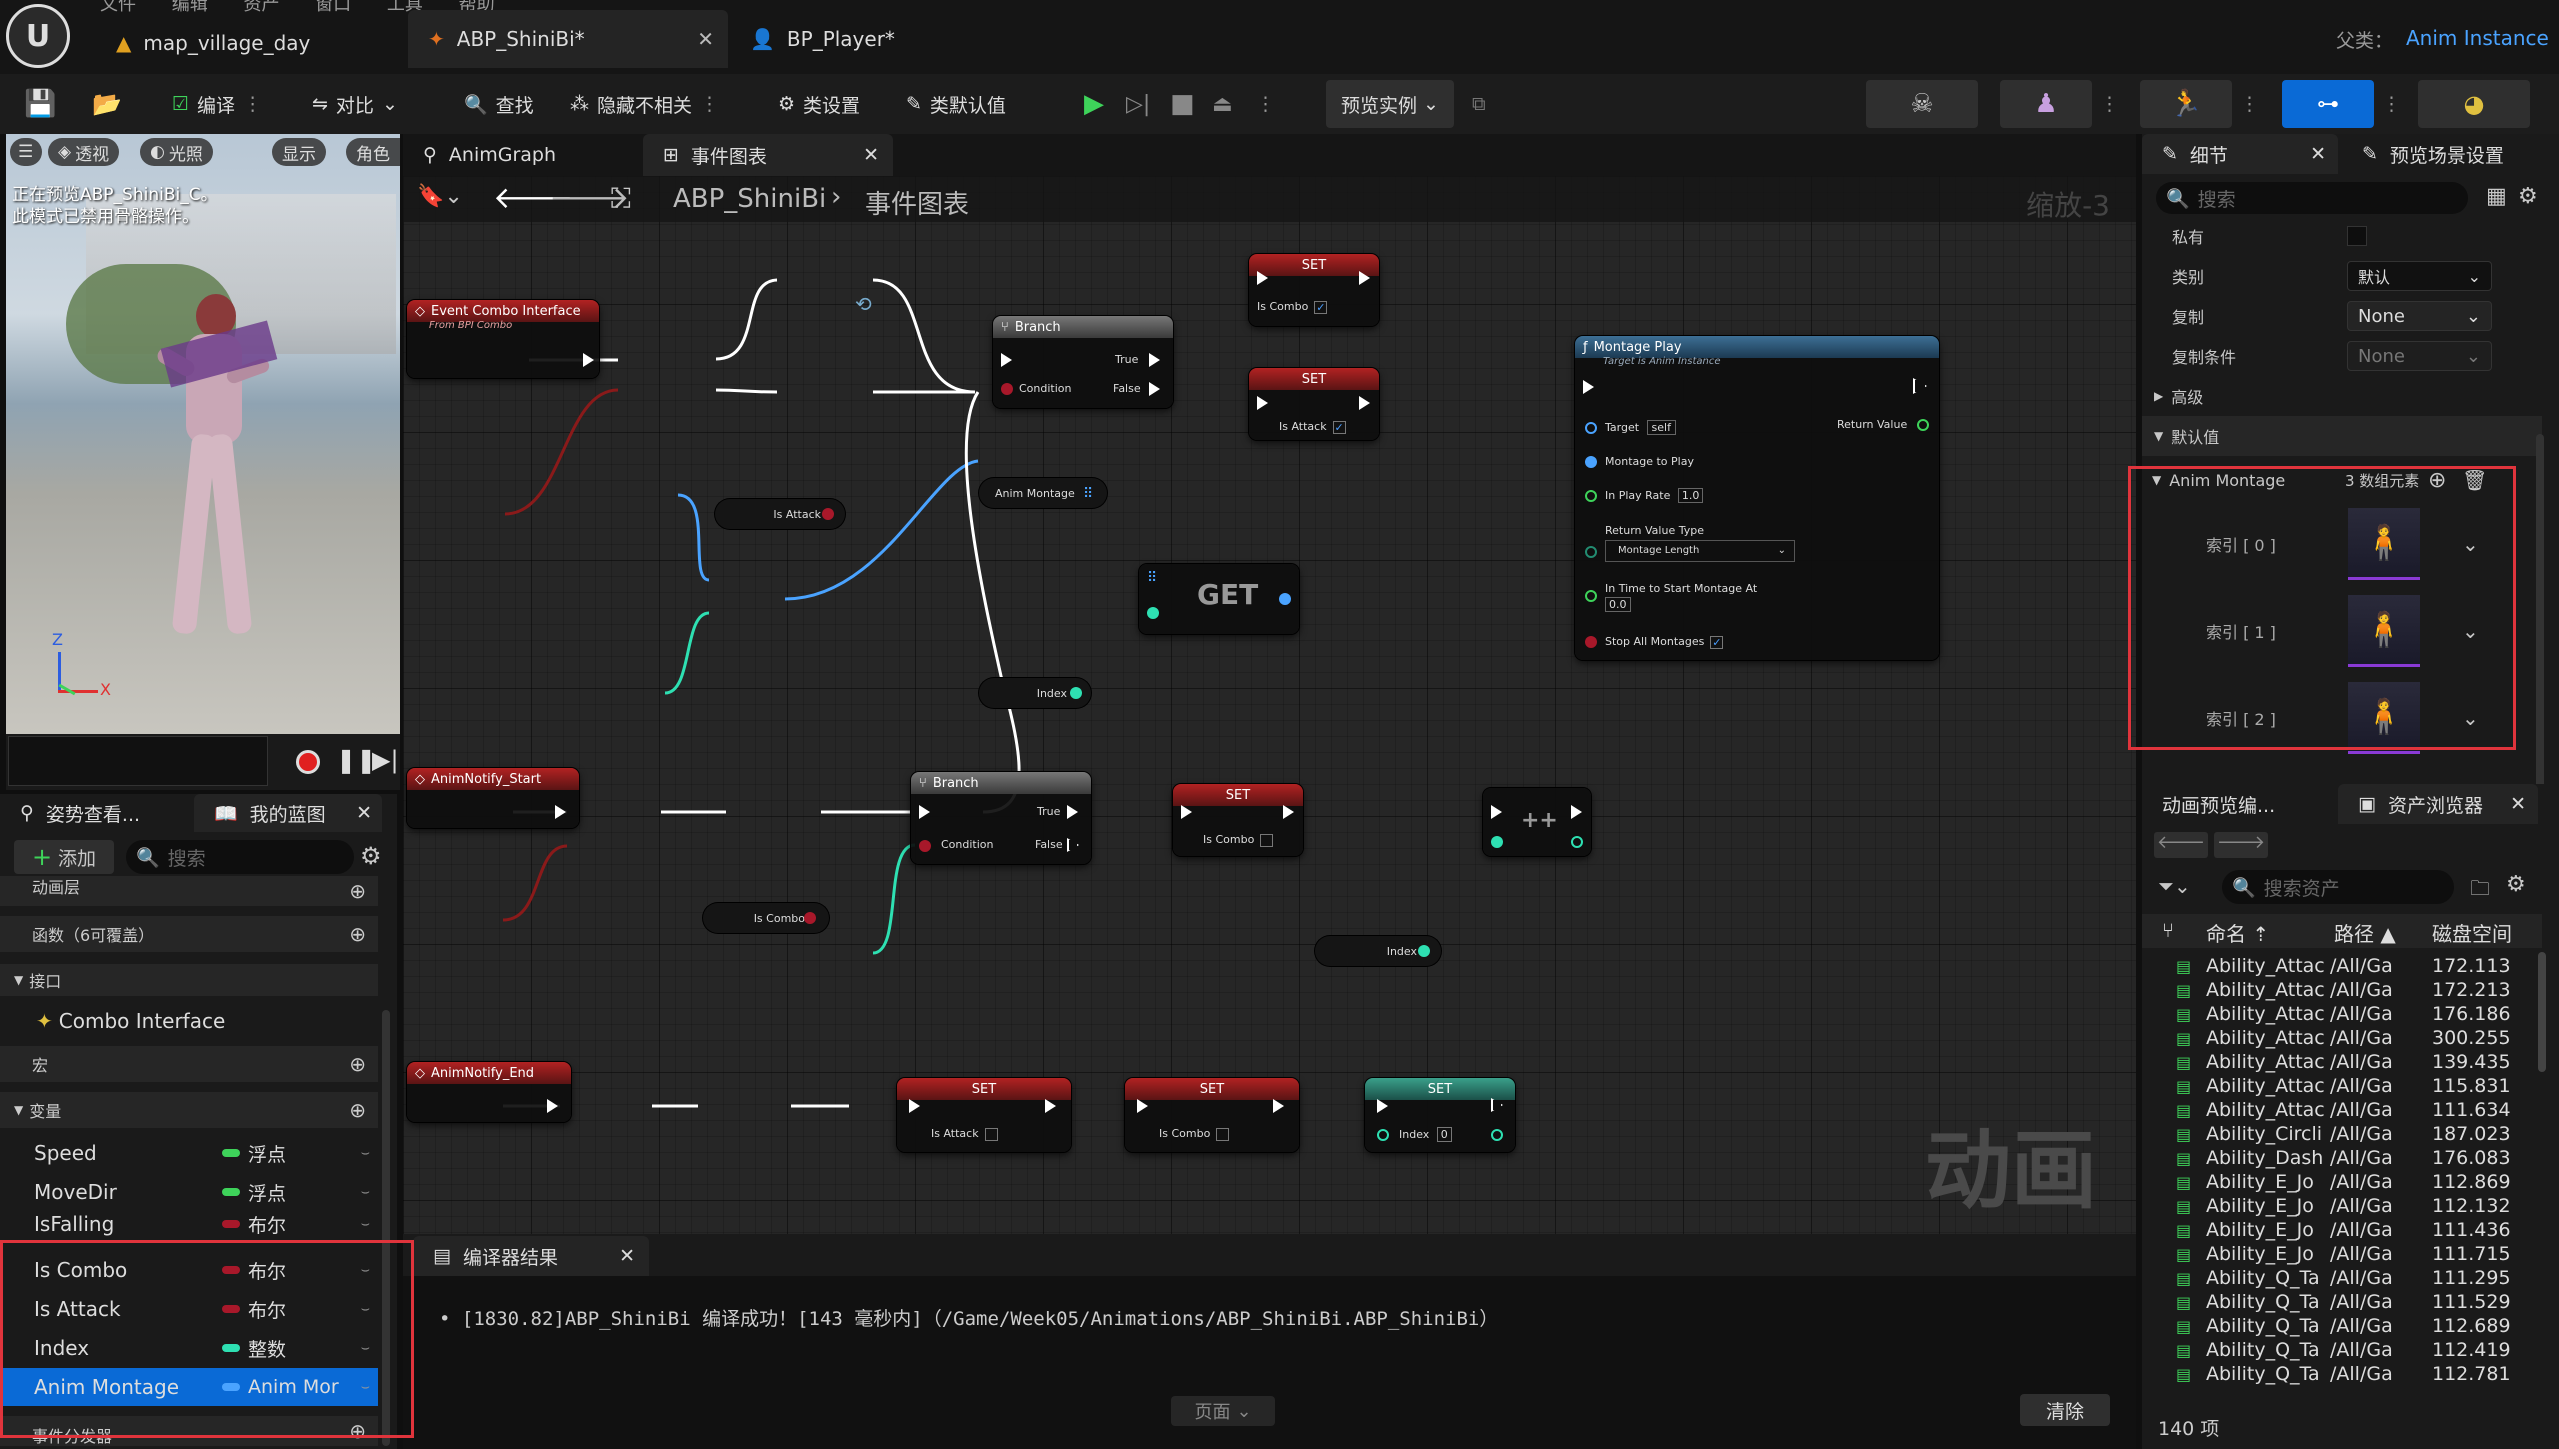 Image resolution: width=2559 pixels, height=1449 pixels. What do you see at coordinates (1700, 551) in the screenshot?
I see `return-value-type-dropdown: Montage Length ⌄` at bounding box center [1700, 551].